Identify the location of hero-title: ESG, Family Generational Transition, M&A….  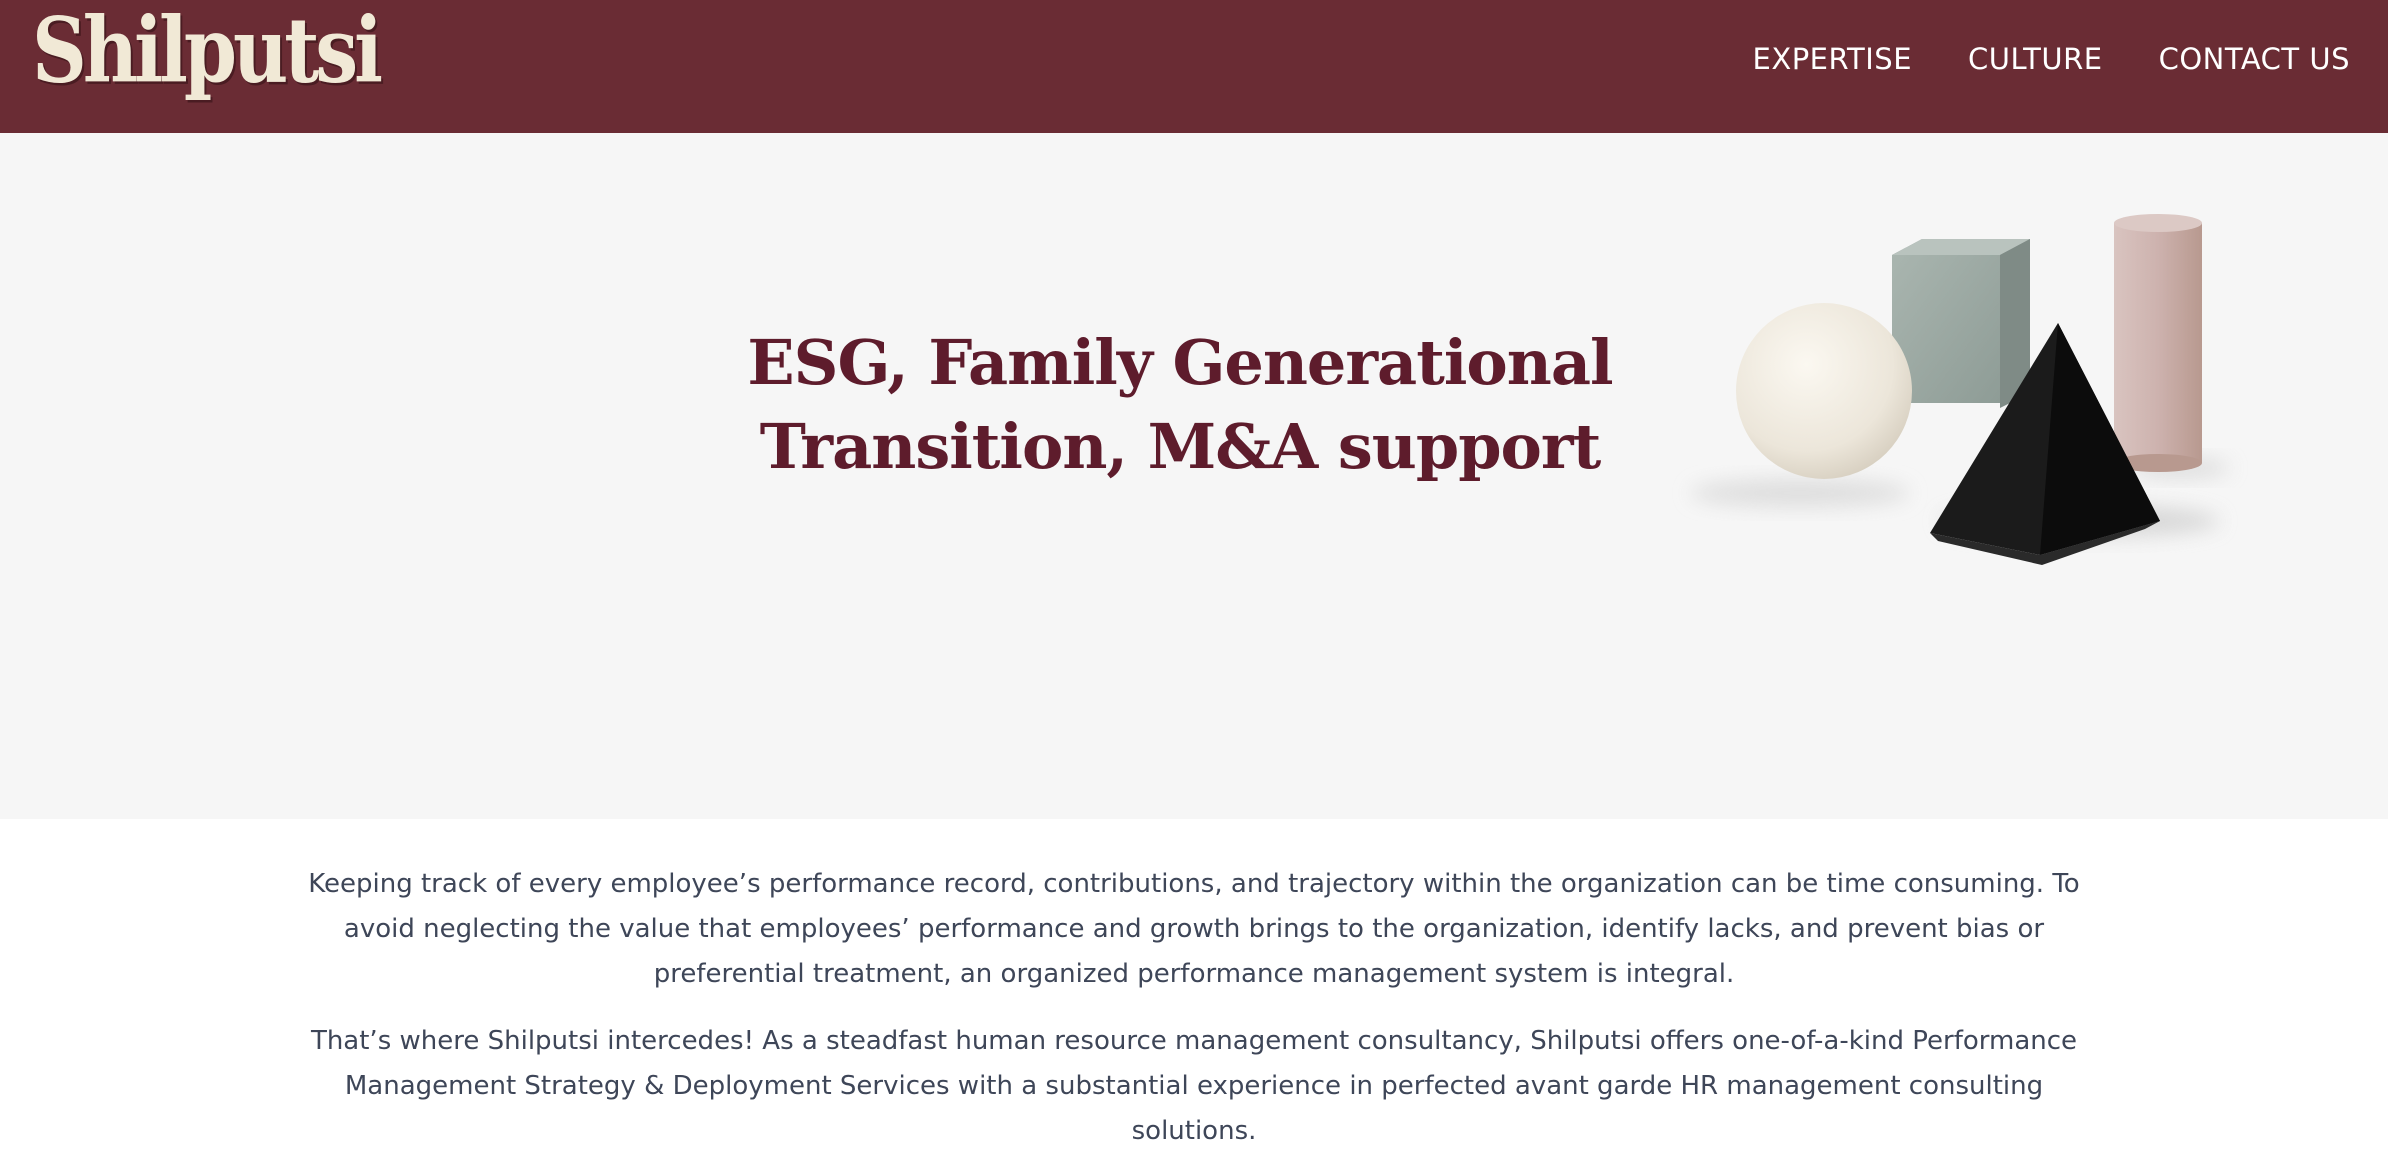
(1180, 405).